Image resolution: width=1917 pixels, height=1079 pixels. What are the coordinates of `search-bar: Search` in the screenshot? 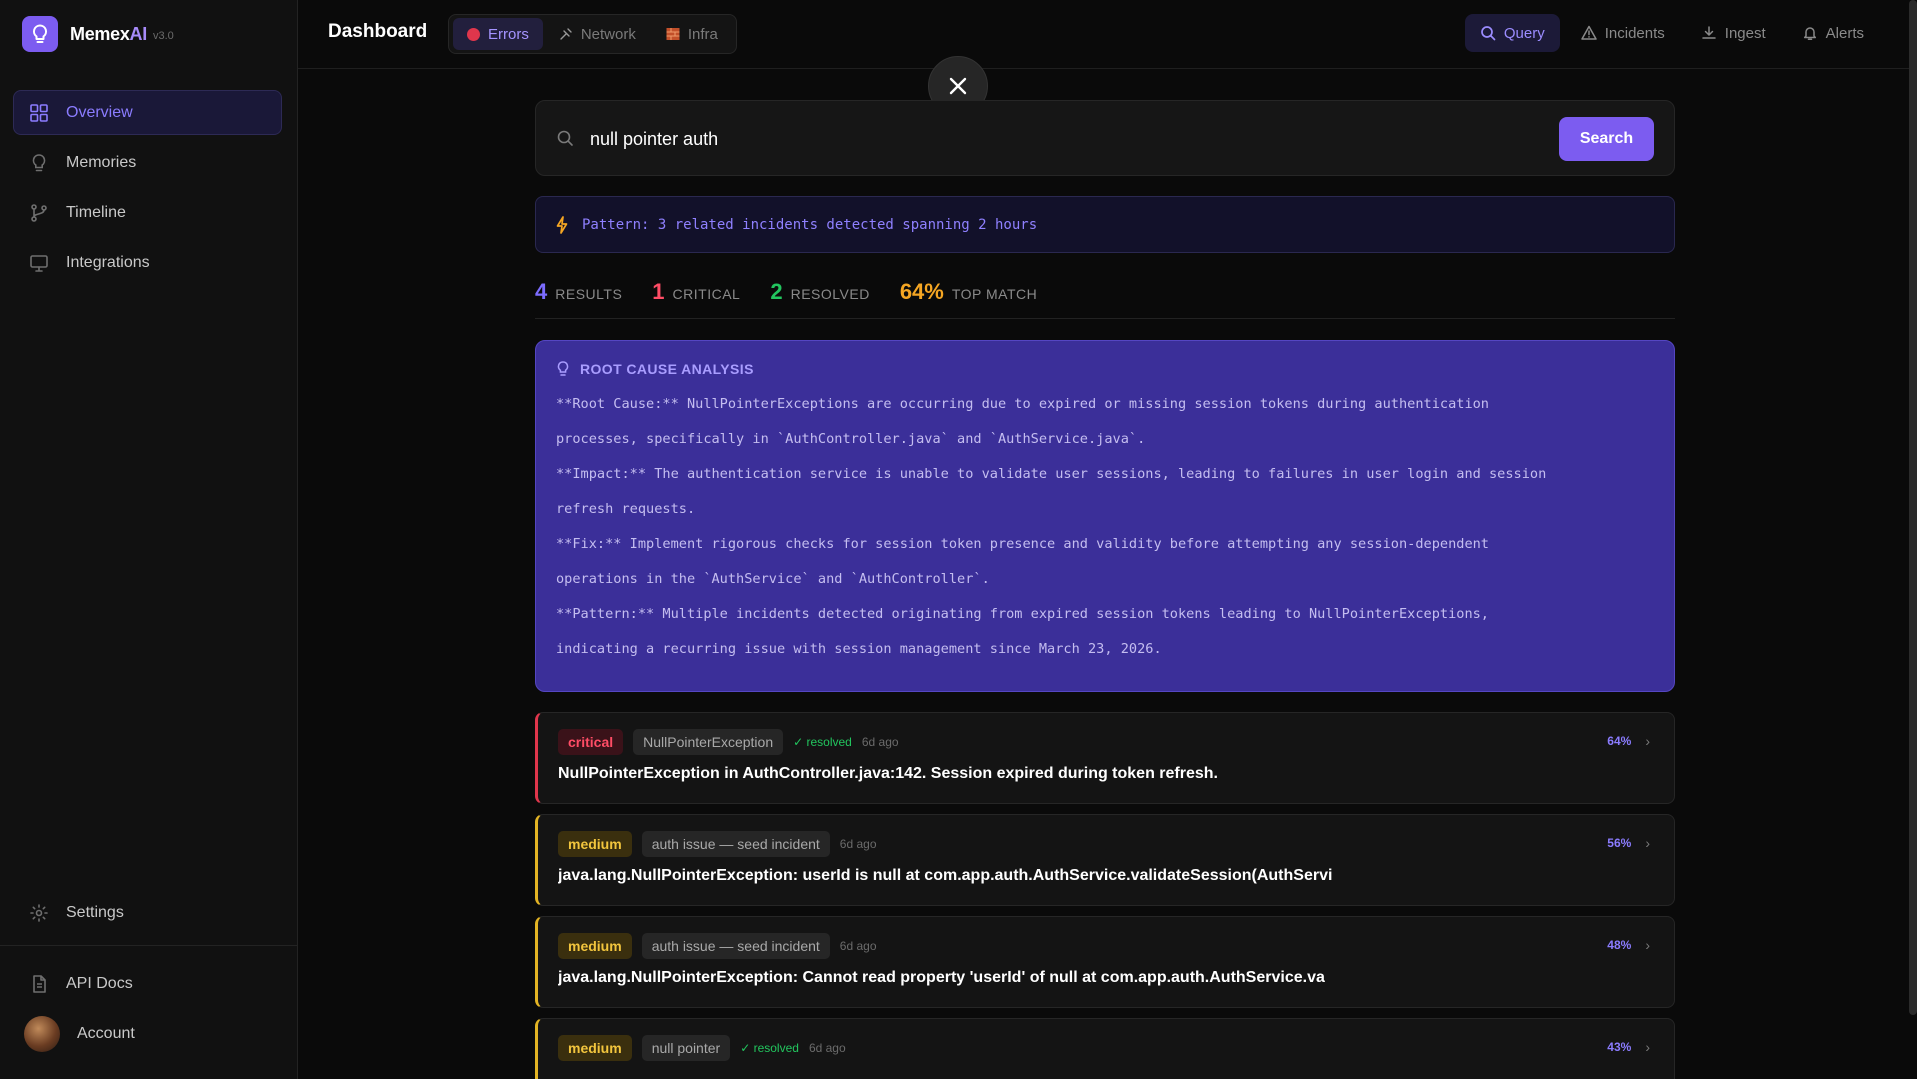 It's located at (1105, 138).